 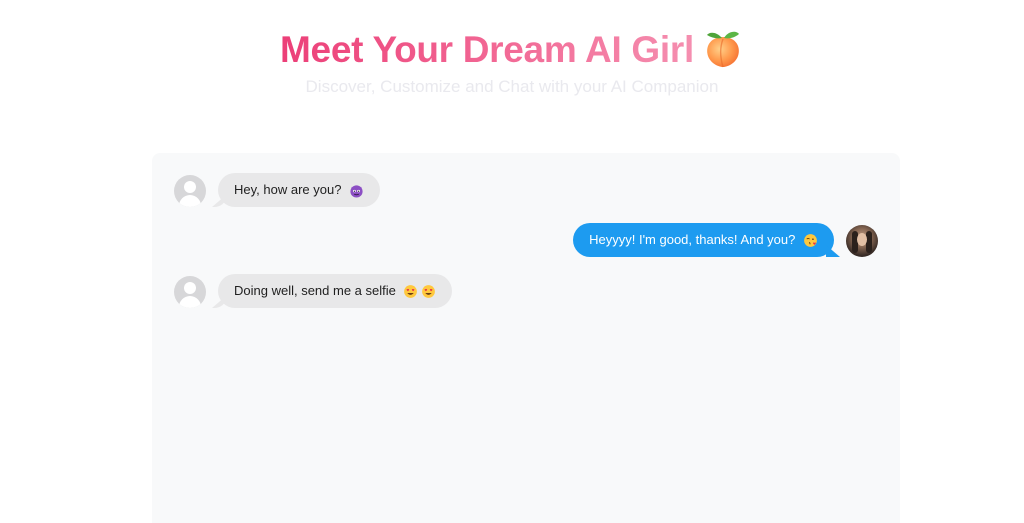 I want to click on user-photo-avatar, so click(x=862, y=241).